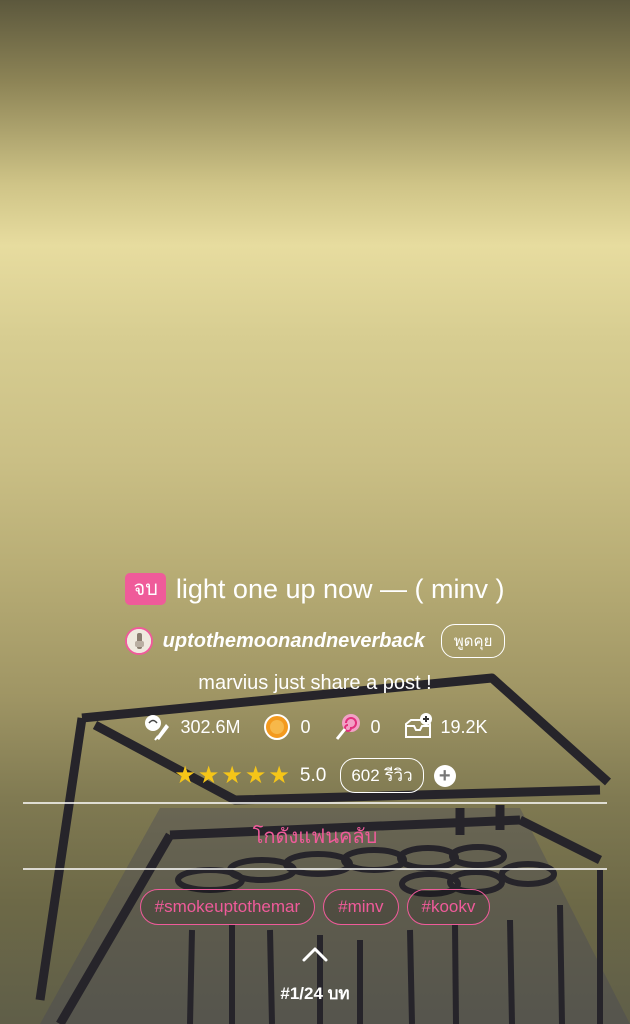  What do you see at coordinates (210, 726) in the screenshot?
I see `views-count: 302.6M` at bounding box center [210, 726].